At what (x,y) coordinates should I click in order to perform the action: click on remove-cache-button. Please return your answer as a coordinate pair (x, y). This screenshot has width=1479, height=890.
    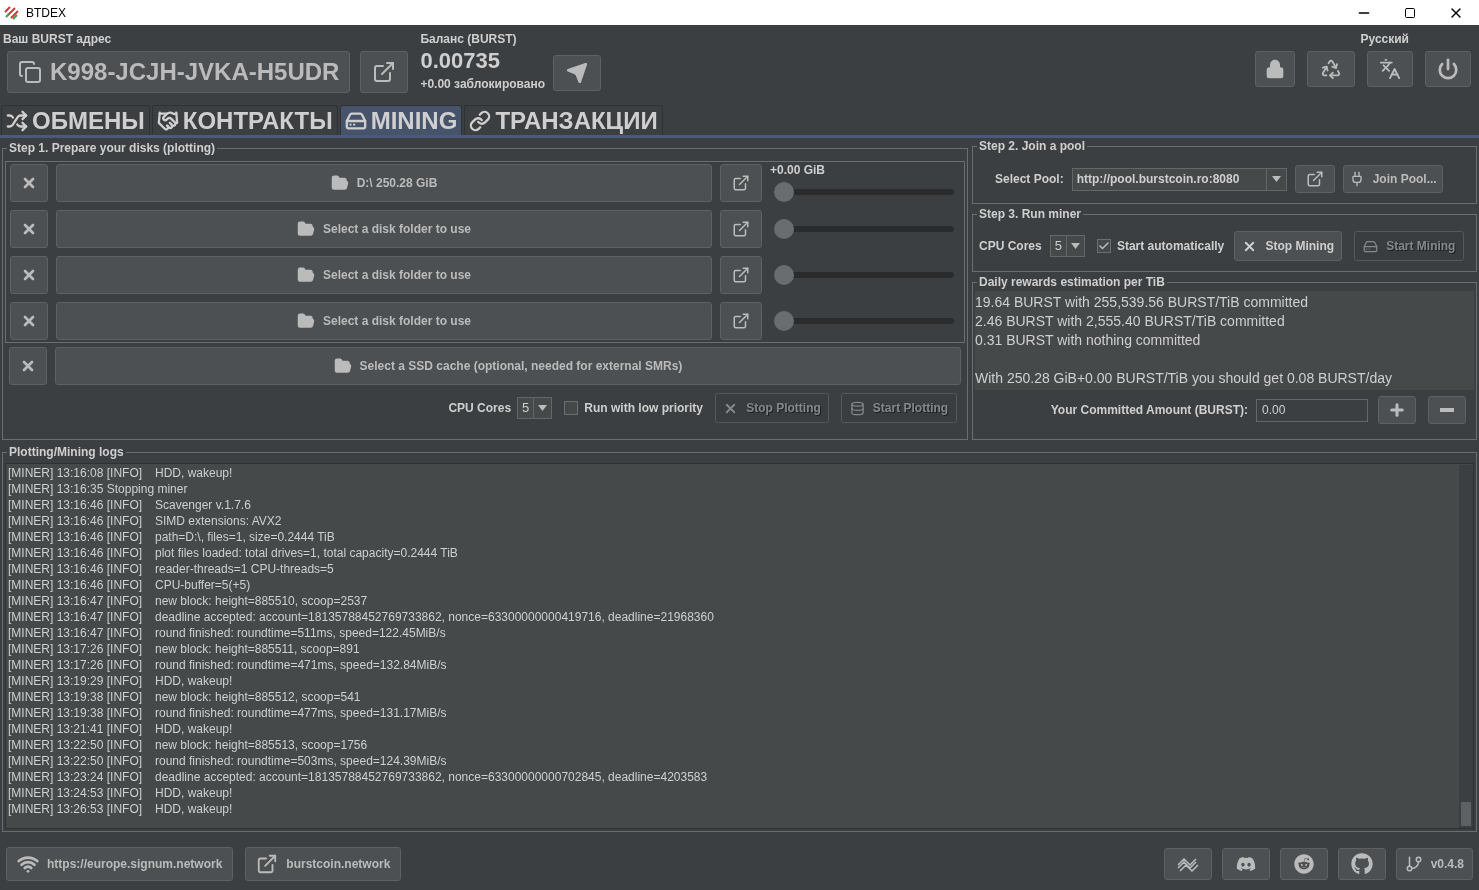
    Looking at the image, I should click on (28, 366).